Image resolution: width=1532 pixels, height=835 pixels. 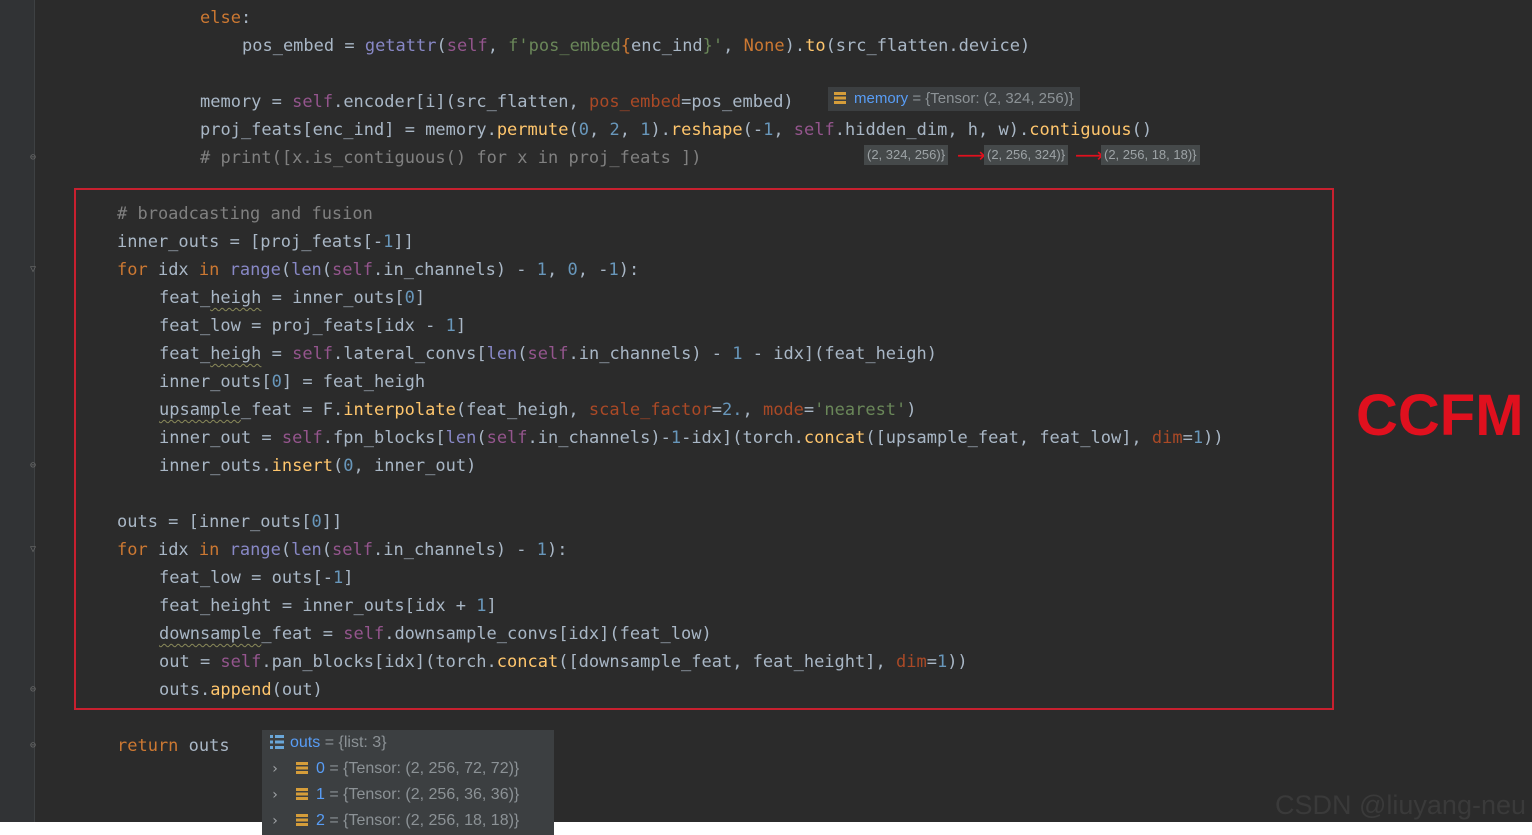 What do you see at coordinates (564, 46) in the screenshot?
I see `code-token: f'pos_embed` at bounding box center [564, 46].